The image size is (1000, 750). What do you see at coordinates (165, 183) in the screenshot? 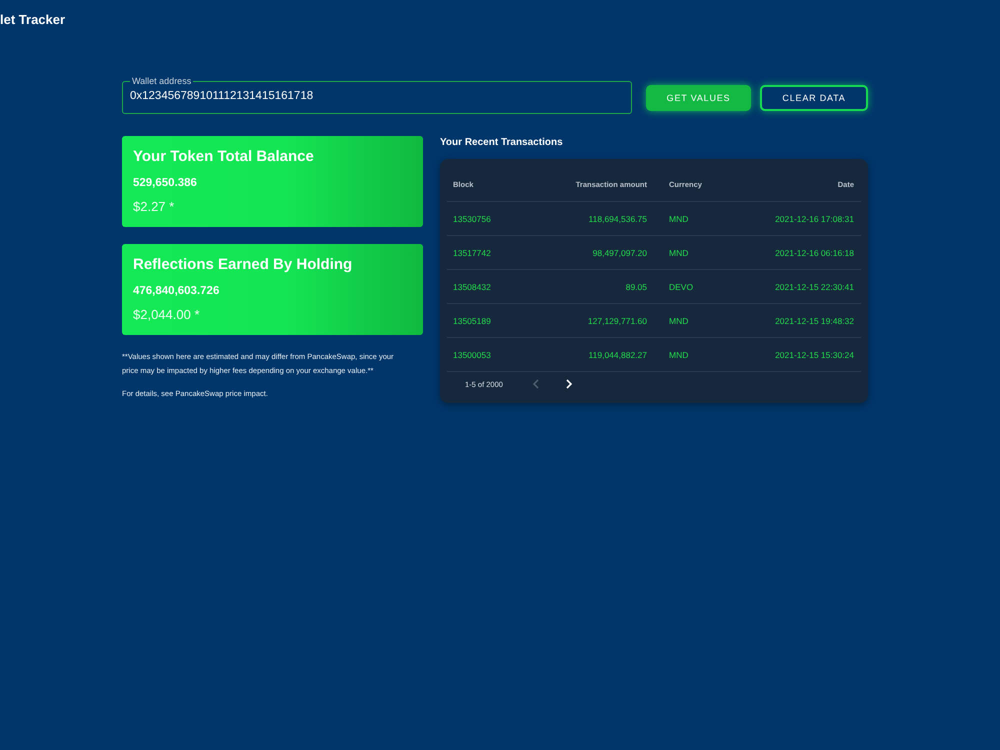
I see `token-amount: 529,650.386` at bounding box center [165, 183].